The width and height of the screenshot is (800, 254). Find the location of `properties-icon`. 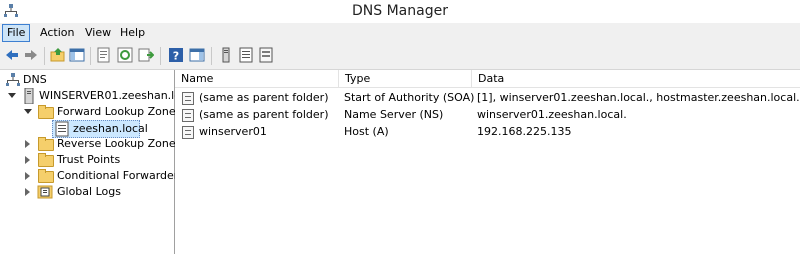

properties-icon is located at coordinates (104, 55).